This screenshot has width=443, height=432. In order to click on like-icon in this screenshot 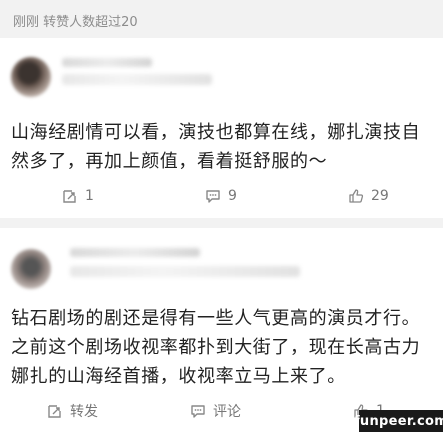, I will do `click(356, 196)`.